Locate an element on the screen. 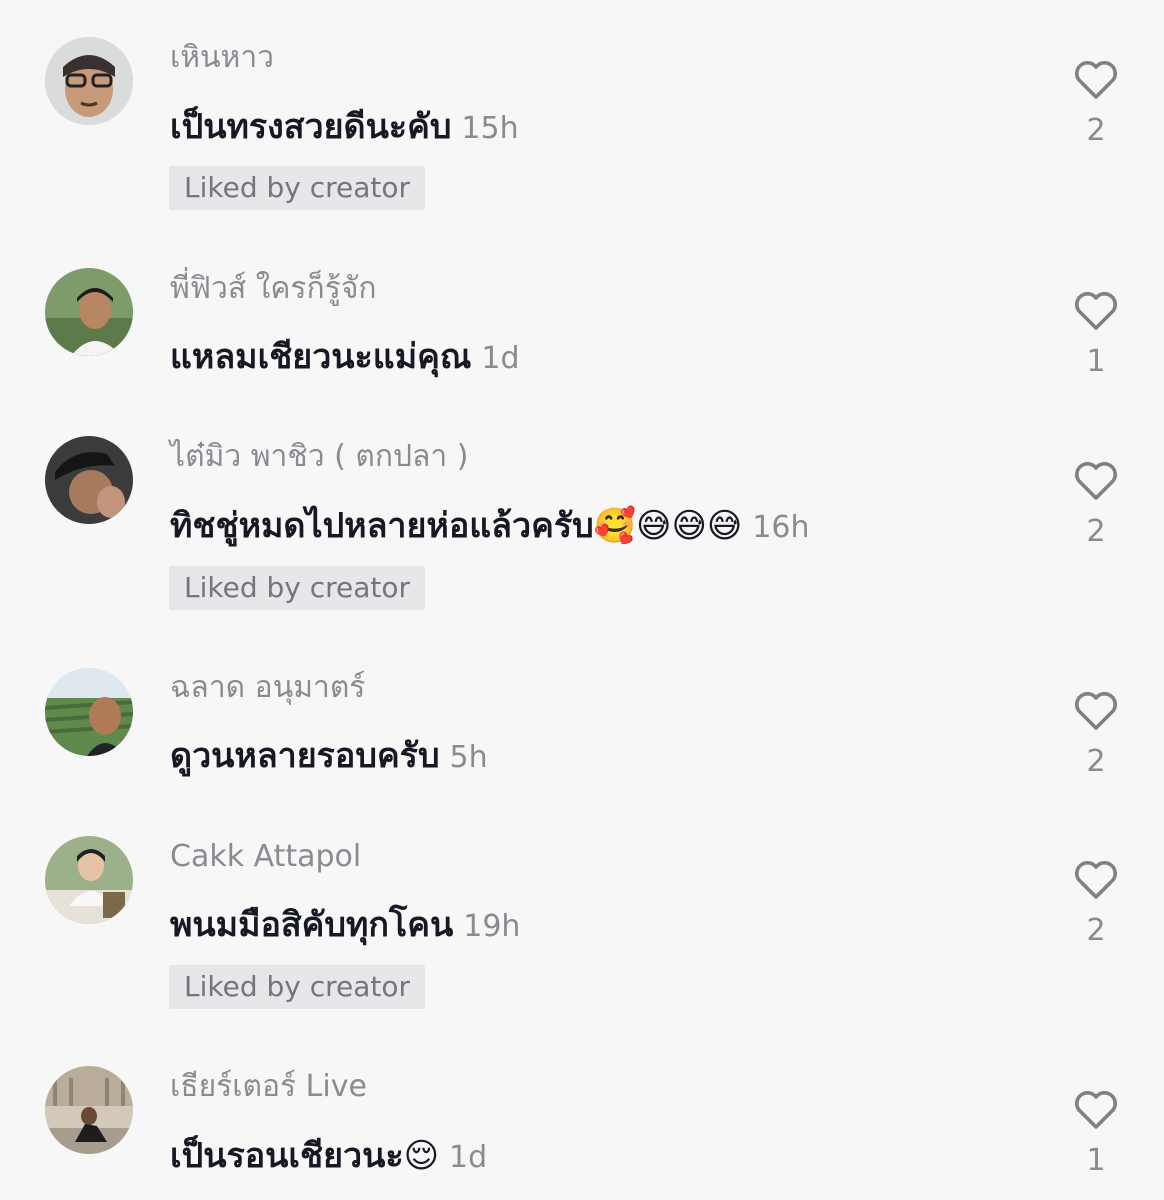 The height and width of the screenshot is (1200, 1164). comment-time: 19h is located at coordinates (492, 926).